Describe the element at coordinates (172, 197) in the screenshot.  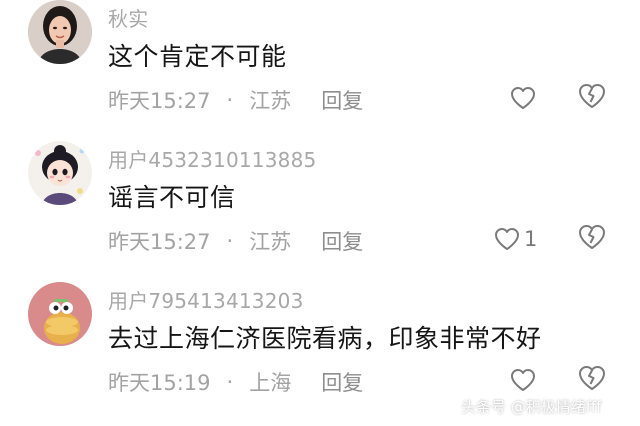
I see `comment-text: 谣言不可信` at that location.